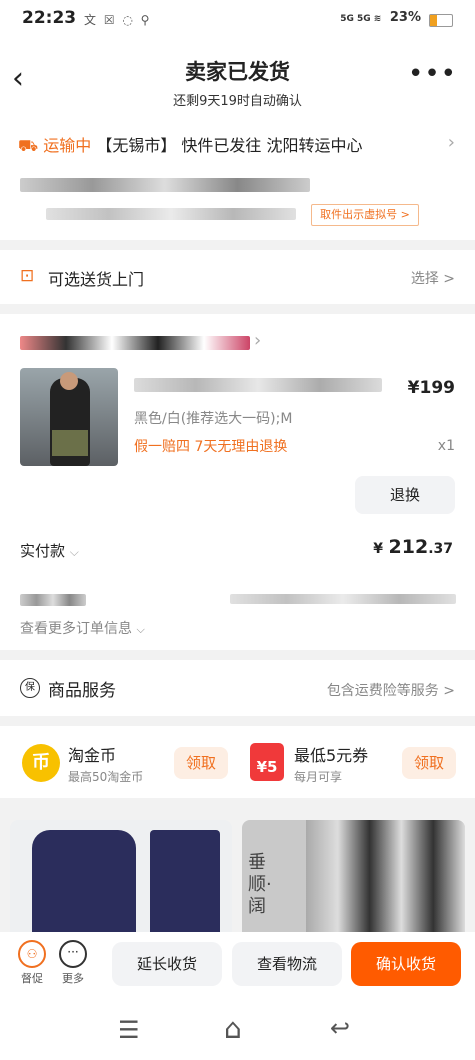 The height and width of the screenshot is (1060, 475). Describe the element at coordinates (237, 72) in the screenshot. I see `page-title: 卖家已发货` at that location.